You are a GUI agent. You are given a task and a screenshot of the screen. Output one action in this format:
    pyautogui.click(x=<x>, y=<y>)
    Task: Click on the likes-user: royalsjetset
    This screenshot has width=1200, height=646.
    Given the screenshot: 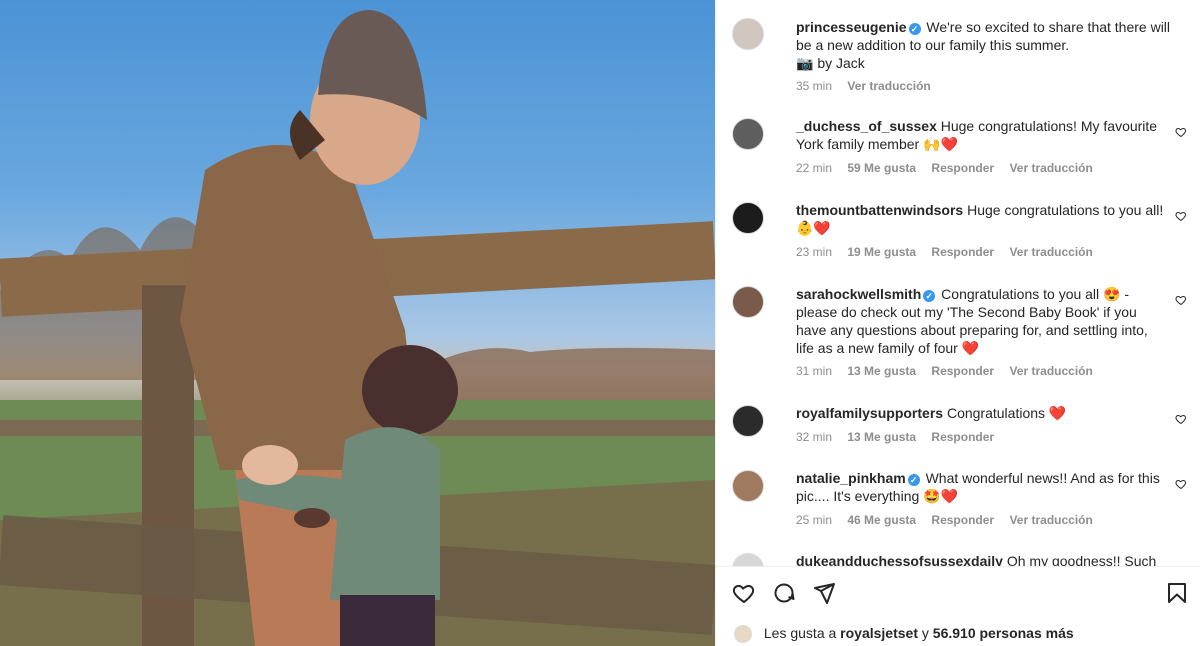 What is the action you would take?
    pyautogui.click(x=879, y=633)
    